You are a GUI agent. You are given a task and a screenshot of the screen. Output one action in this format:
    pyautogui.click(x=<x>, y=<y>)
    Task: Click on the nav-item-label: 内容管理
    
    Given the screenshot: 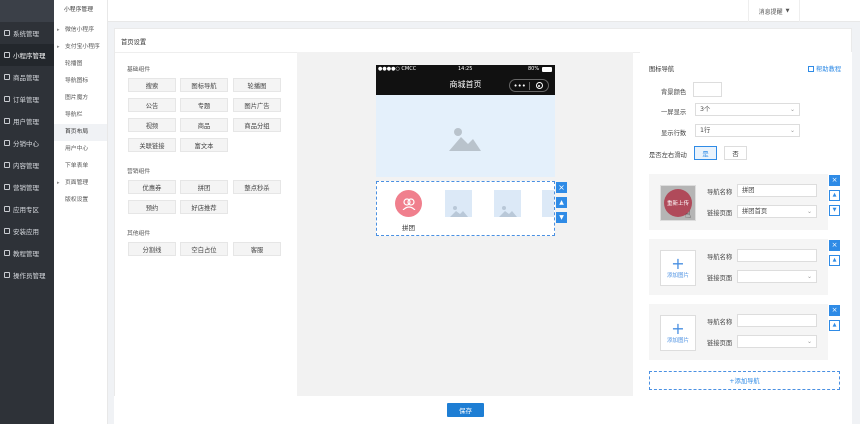 What is the action you would take?
    pyautogui.click(x=26, y=166)
    